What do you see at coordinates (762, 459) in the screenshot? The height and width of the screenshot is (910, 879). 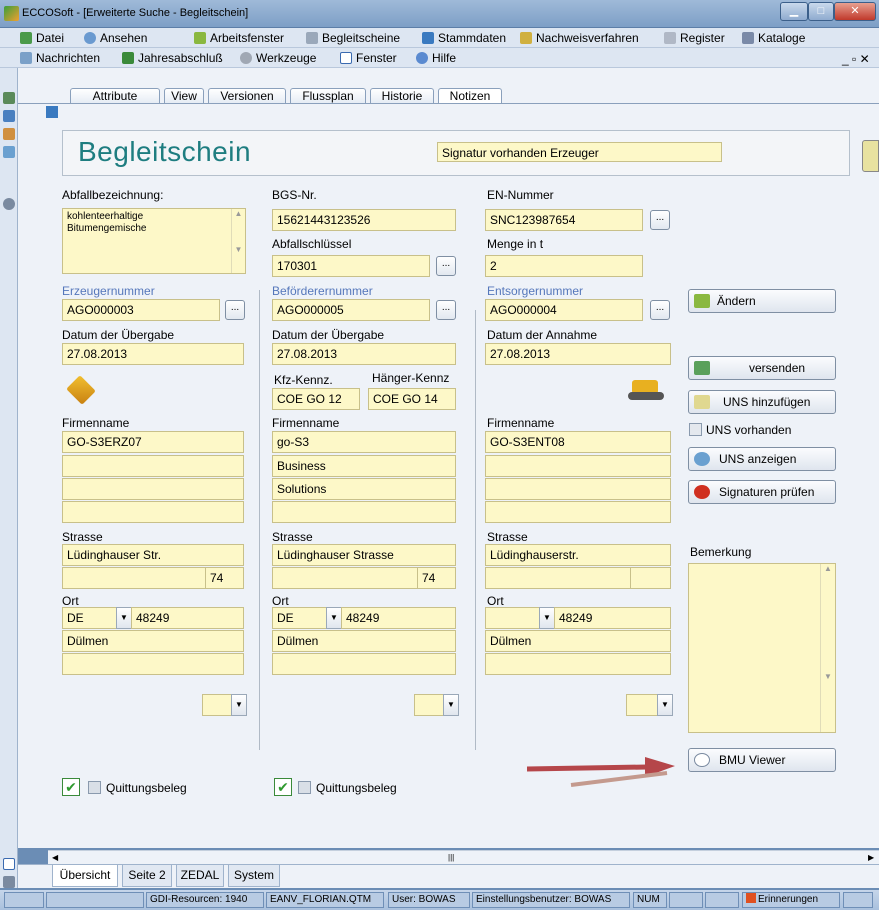 I see `uns-show-button: UNS anzeigen` at bounding box center [762, 459].